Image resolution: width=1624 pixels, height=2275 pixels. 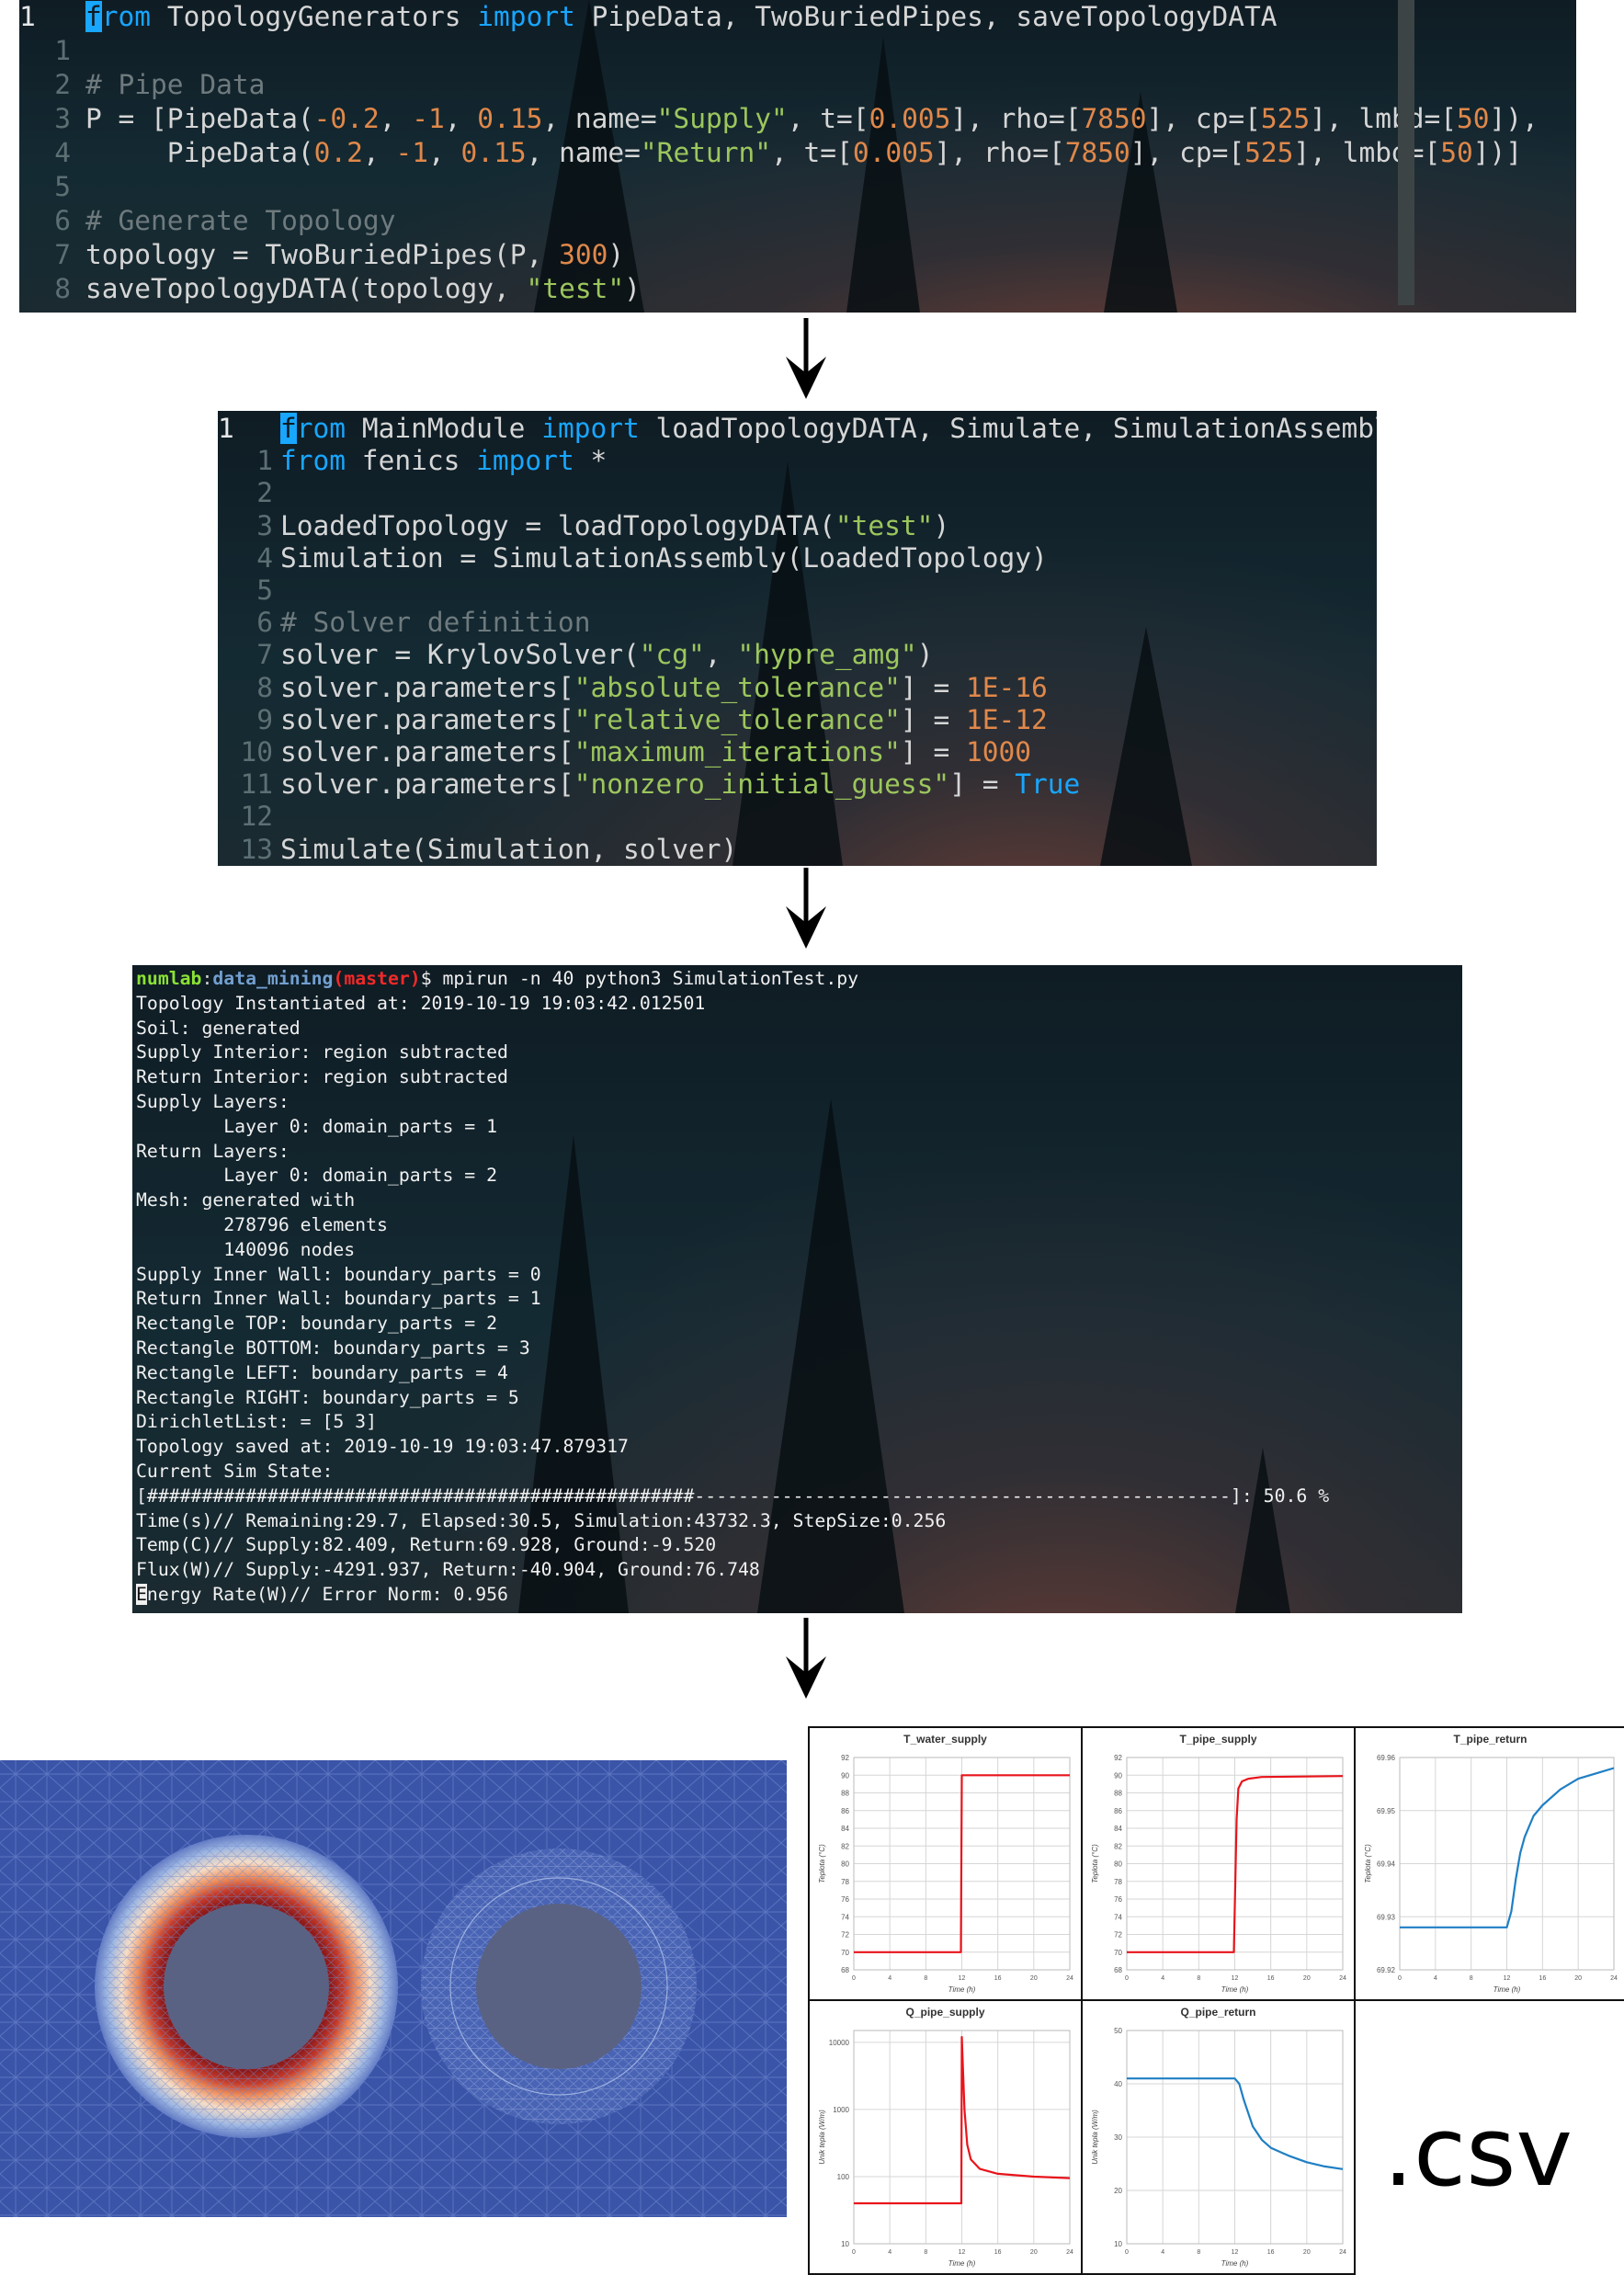 What do you see at coordinates (317, 1126) in the screenshot?
I see `terminal-line: Layer 0: domain_parts = 1` at bounding box center [317, 1126].